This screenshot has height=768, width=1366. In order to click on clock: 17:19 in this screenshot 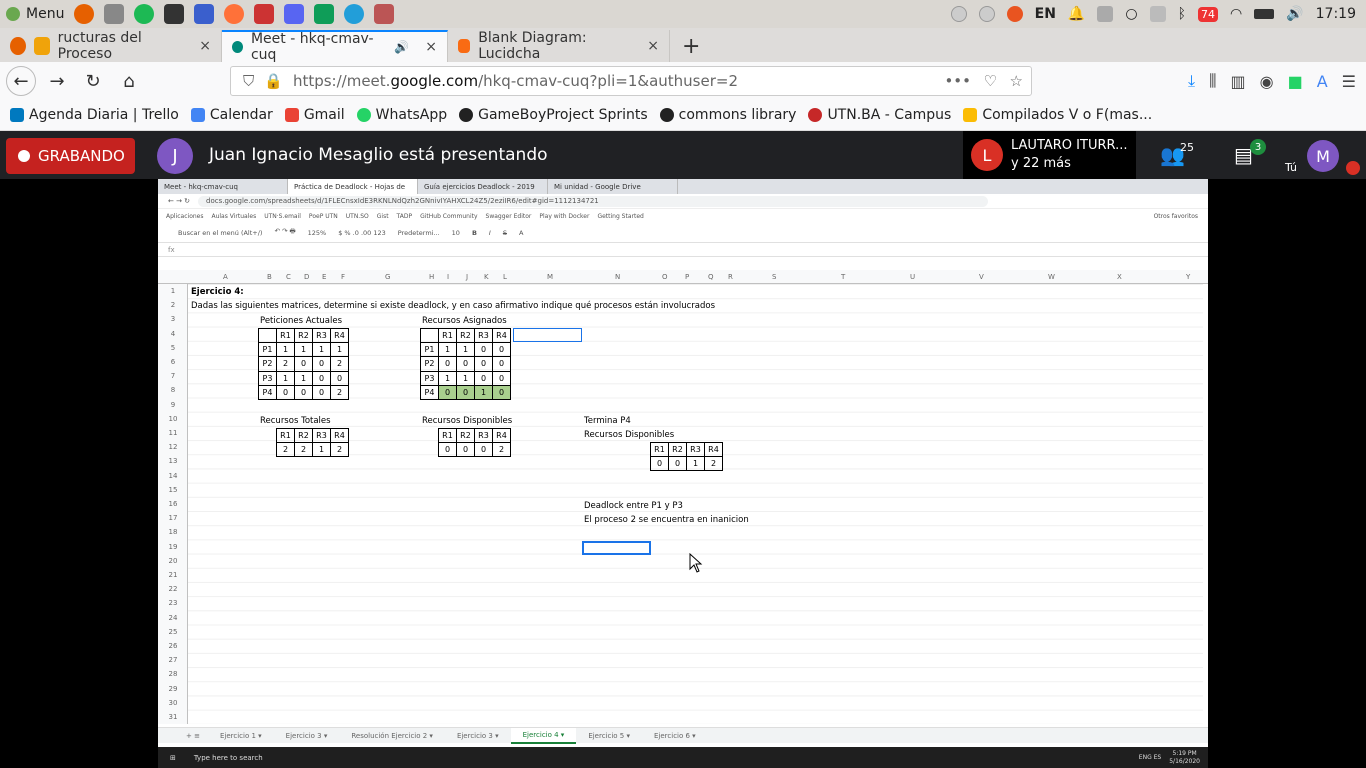, I will do `click(1336, 14)`.